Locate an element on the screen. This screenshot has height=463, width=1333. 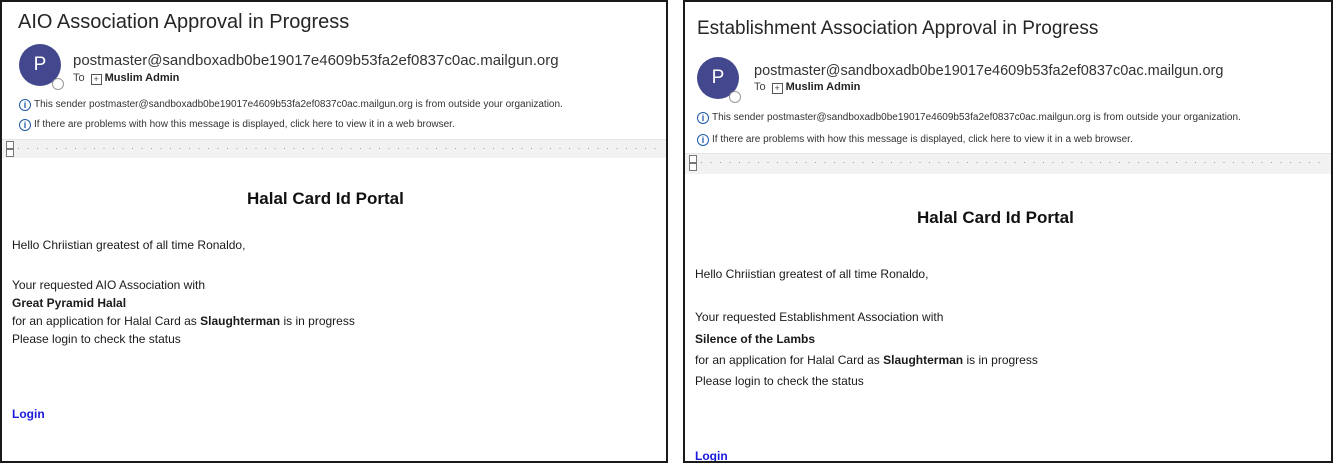
association-name: Great Pyramid Halal is located at coordinates (69, 303).